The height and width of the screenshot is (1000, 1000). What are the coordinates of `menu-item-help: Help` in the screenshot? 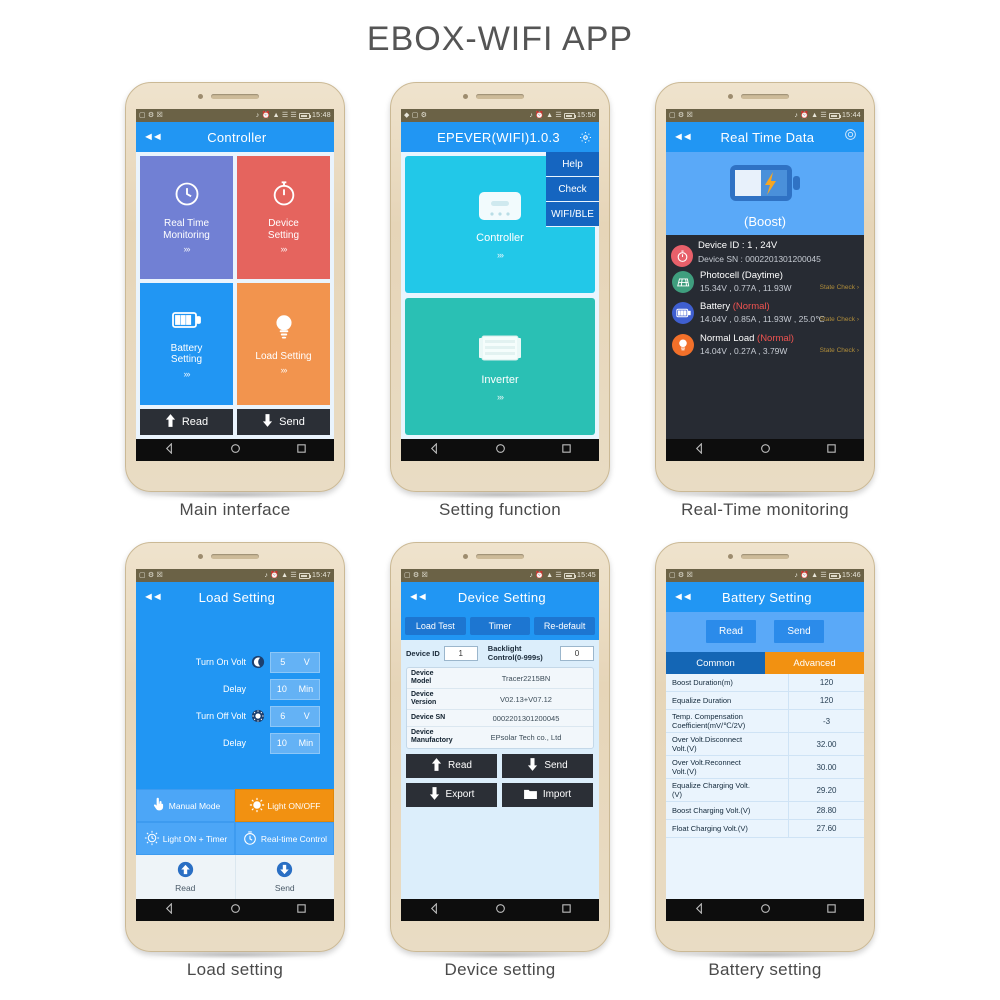 It's located at (572, 164).